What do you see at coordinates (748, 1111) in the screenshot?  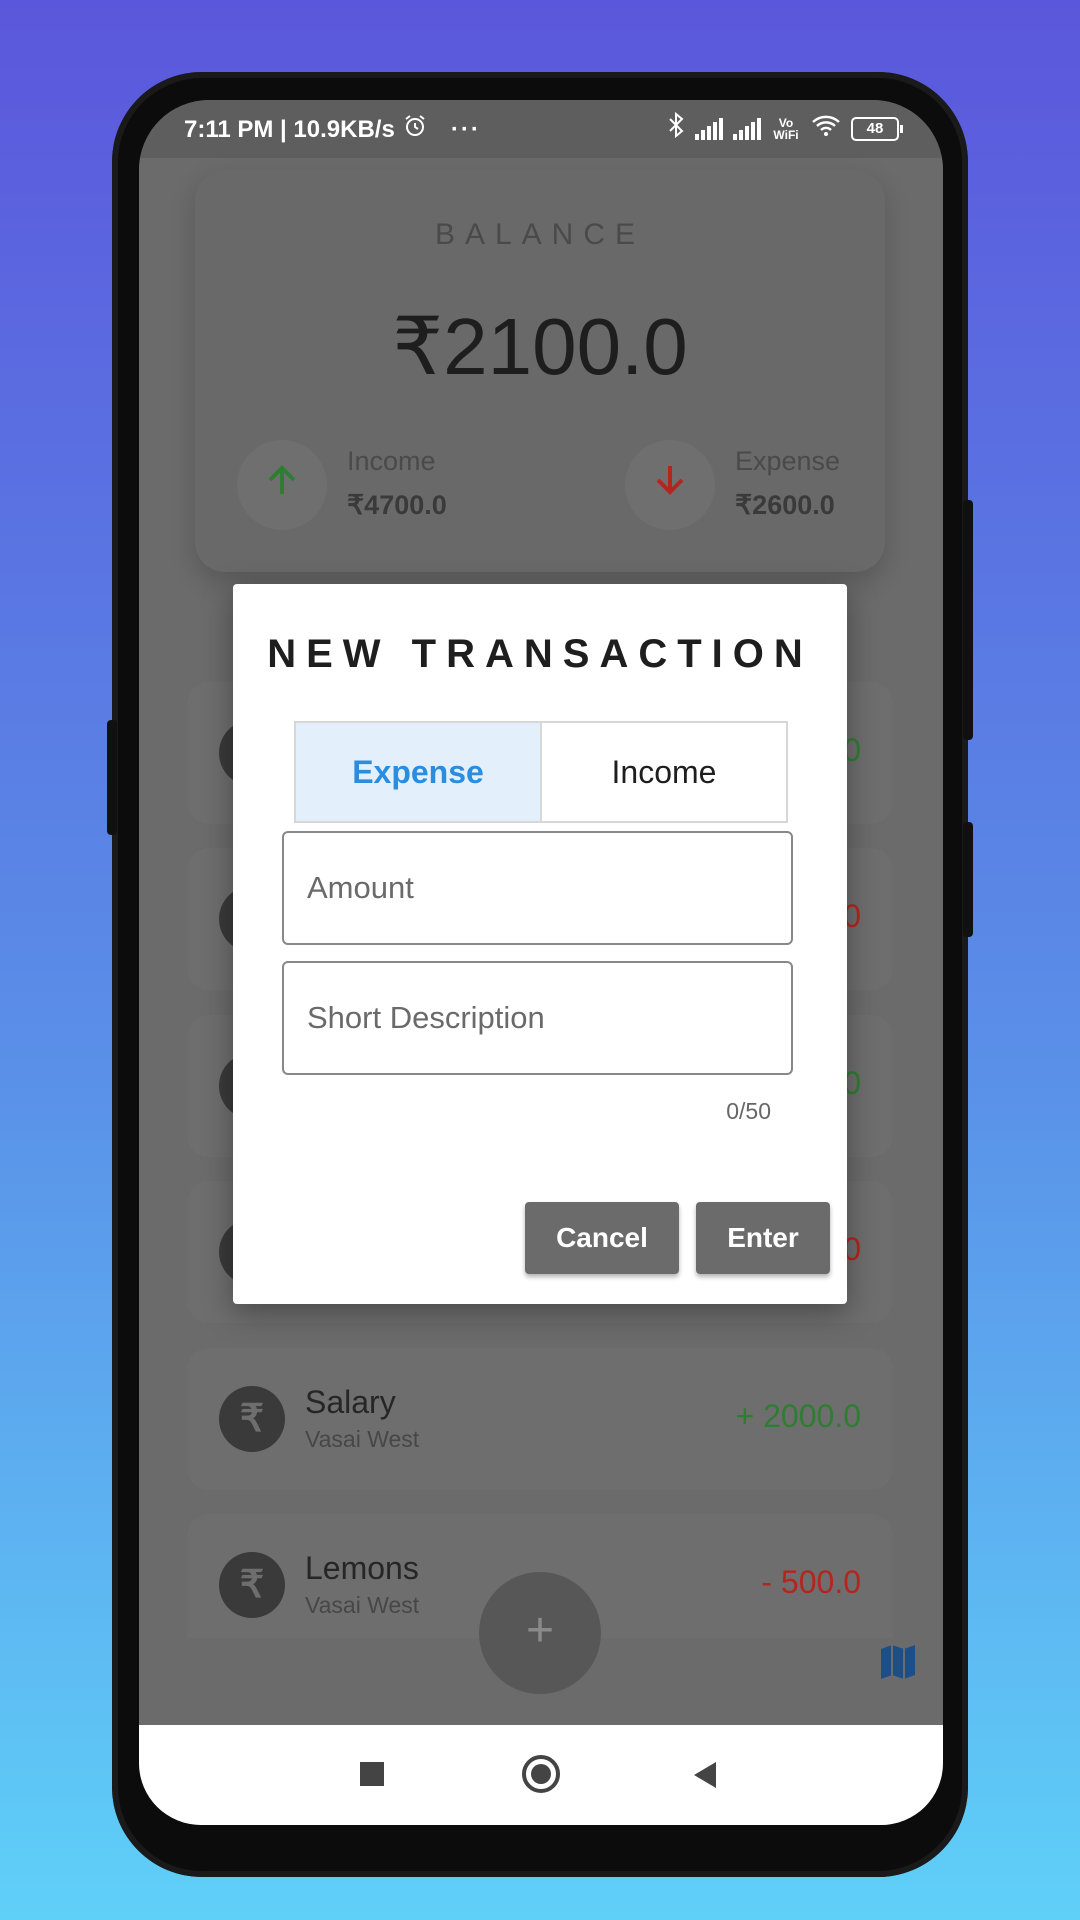 I see `character-counter: 0/50` at bounding box center [748, 1111].